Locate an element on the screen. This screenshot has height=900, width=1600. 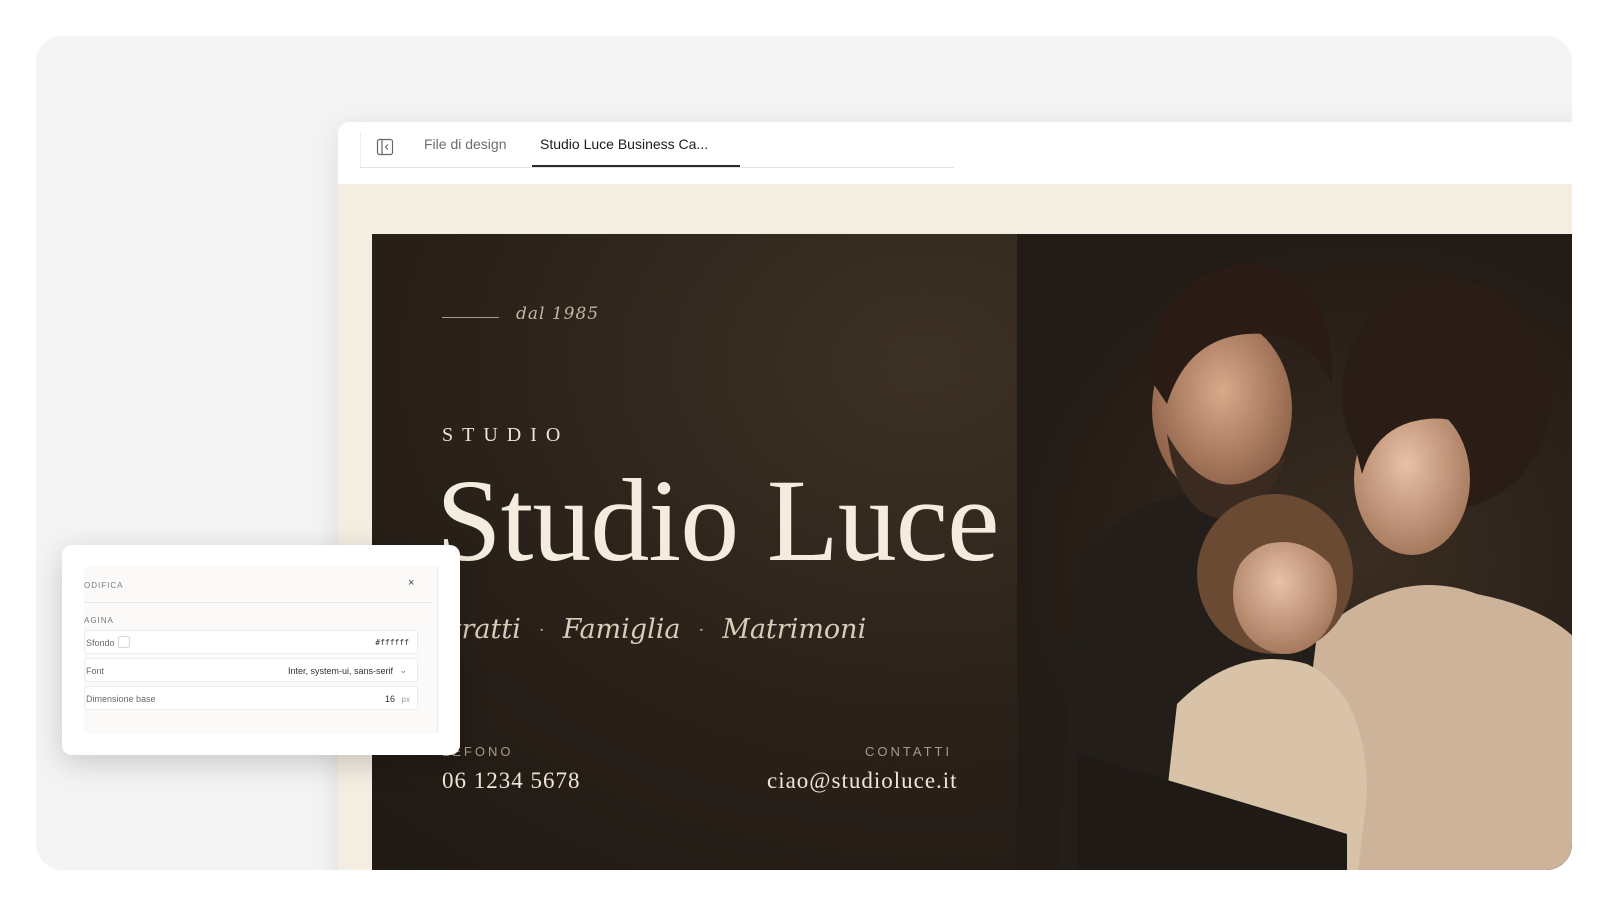
base-size-value: 16 is located at coordinates (390, 699).